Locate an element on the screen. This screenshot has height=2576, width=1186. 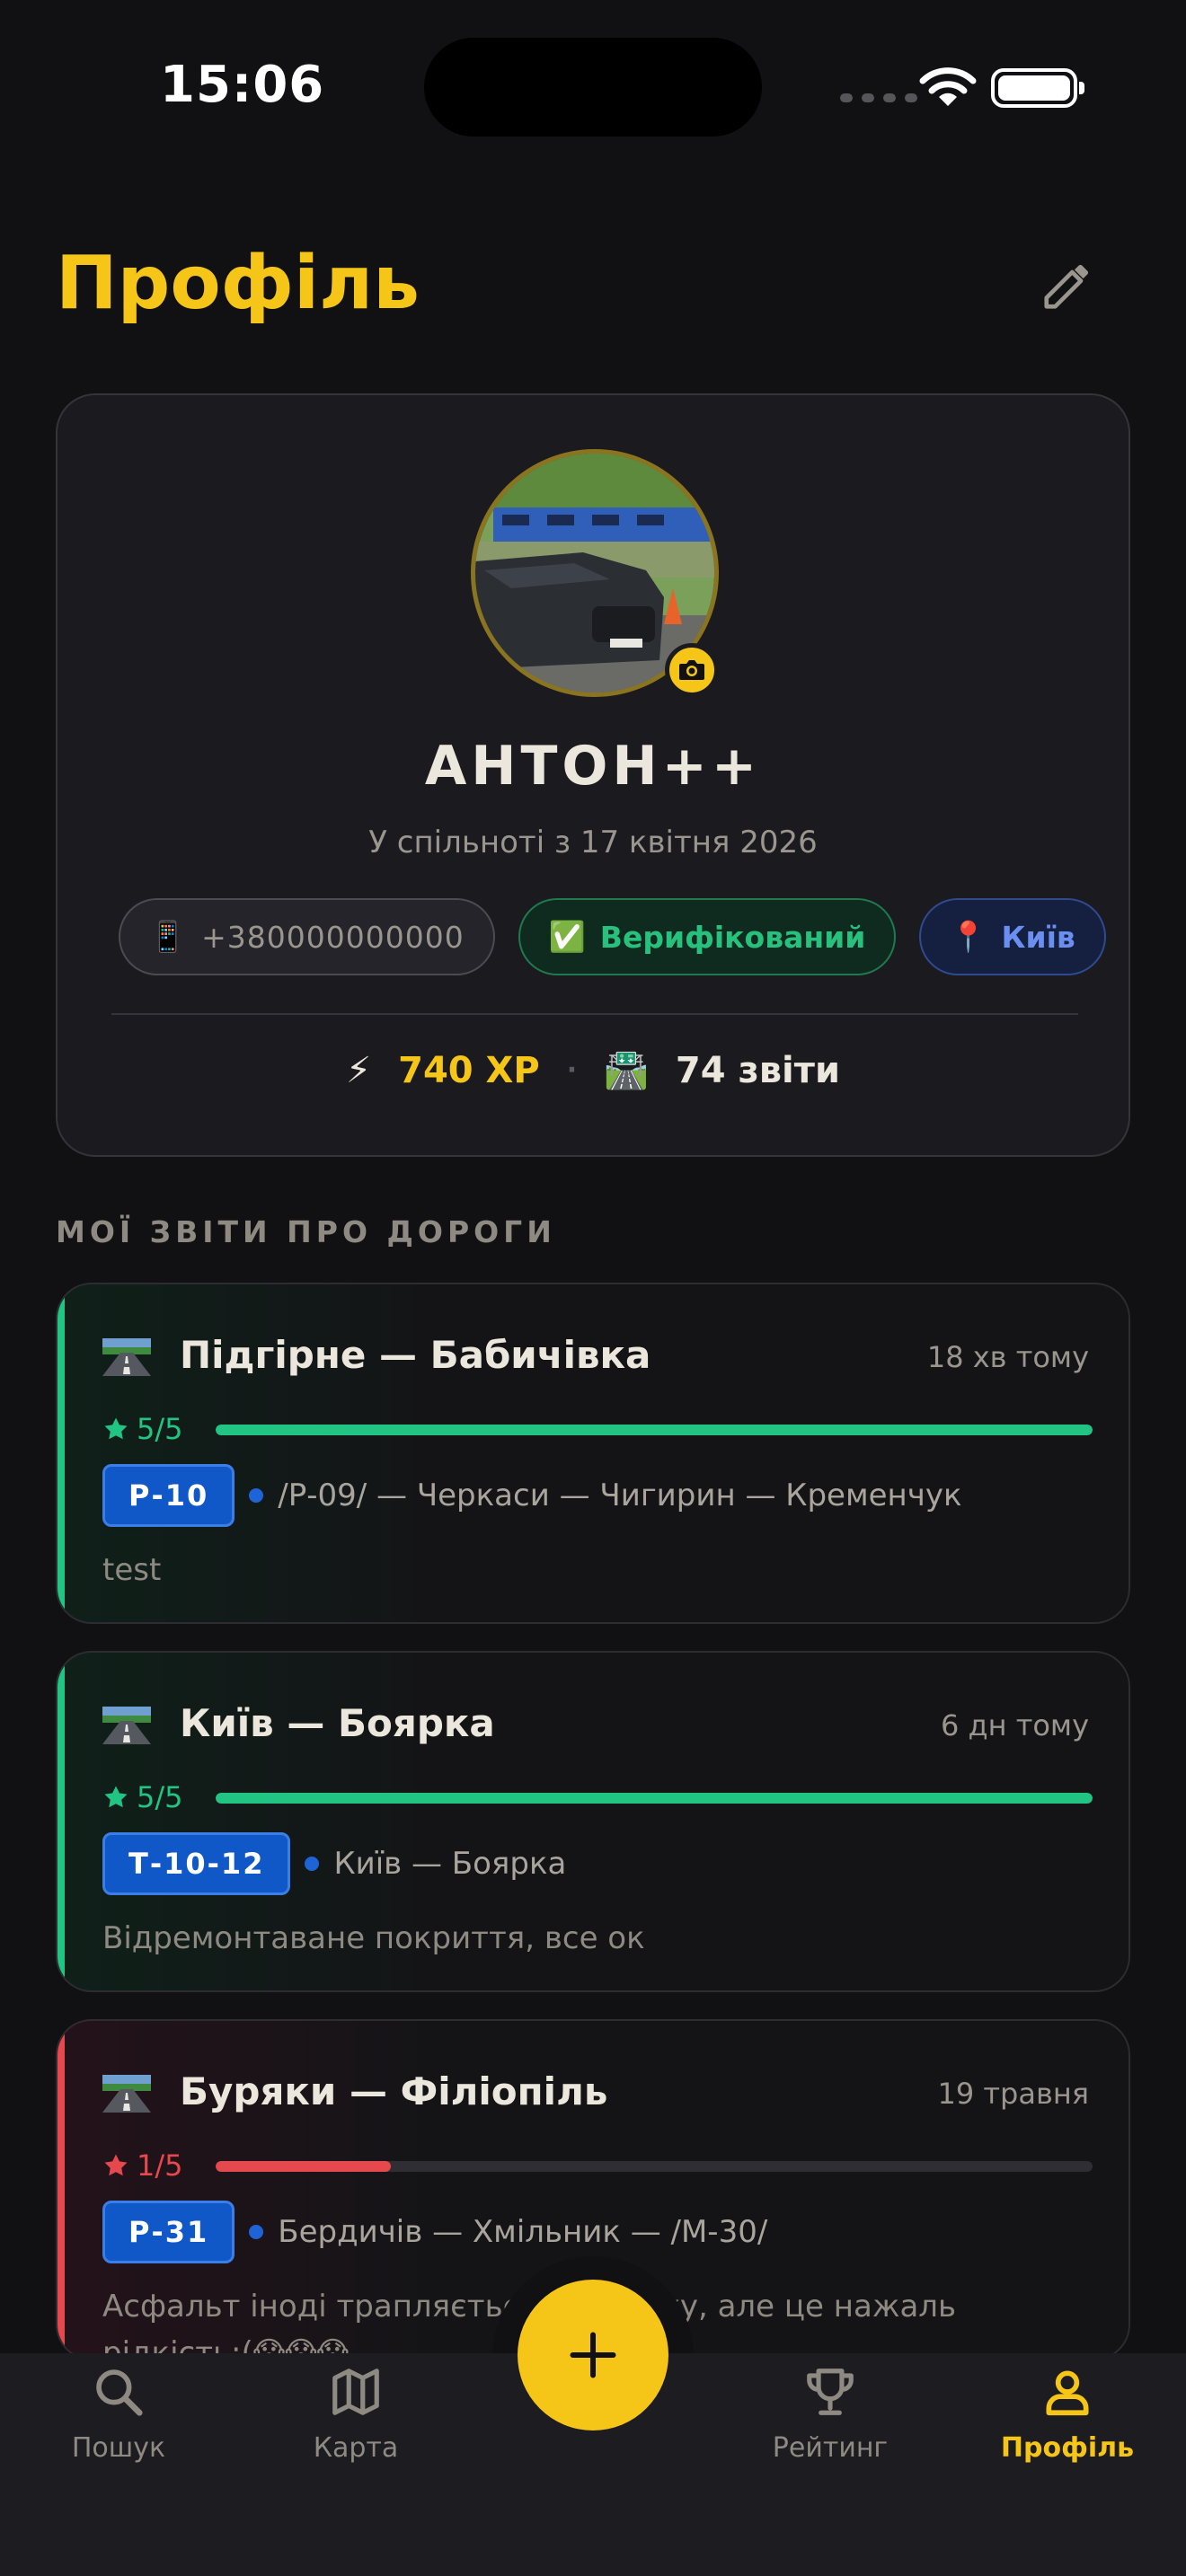
verified-label: Верифікований is located at coordinates (732, 937).